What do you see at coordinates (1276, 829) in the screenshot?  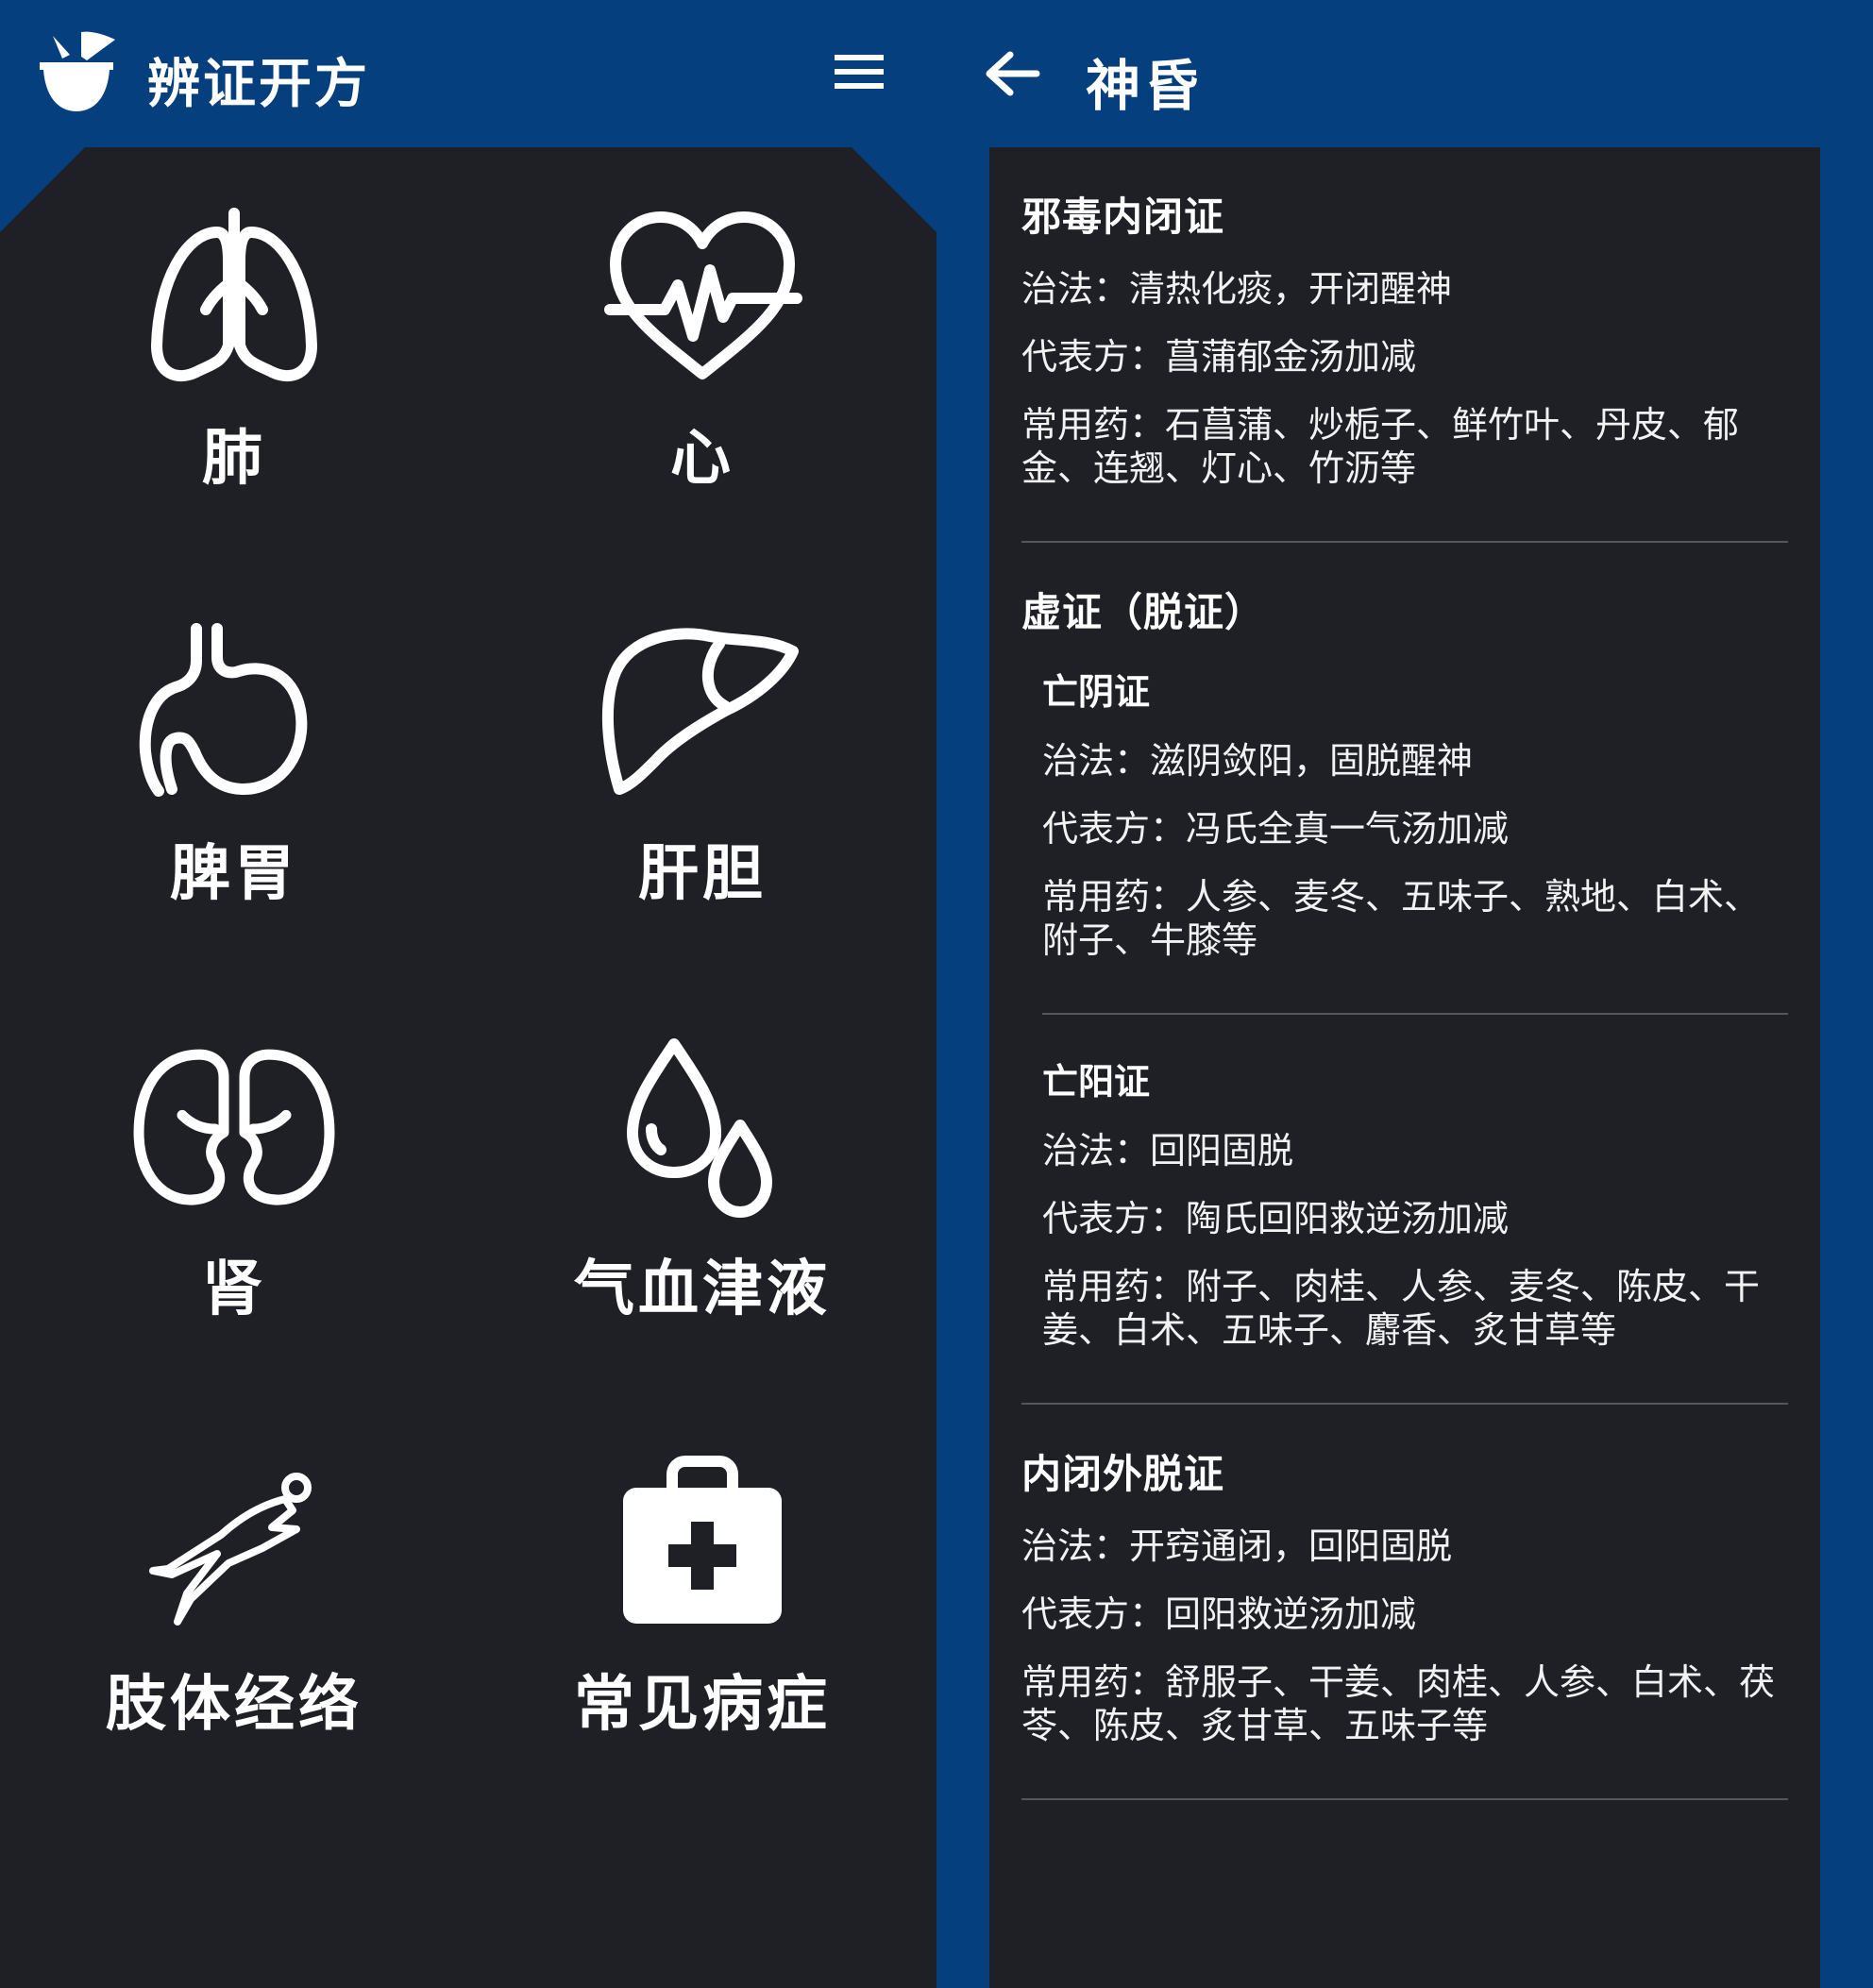 I see `representative-formula: 代表方：冯氏全真一气汤加减` at bounding box center [1276, 829].